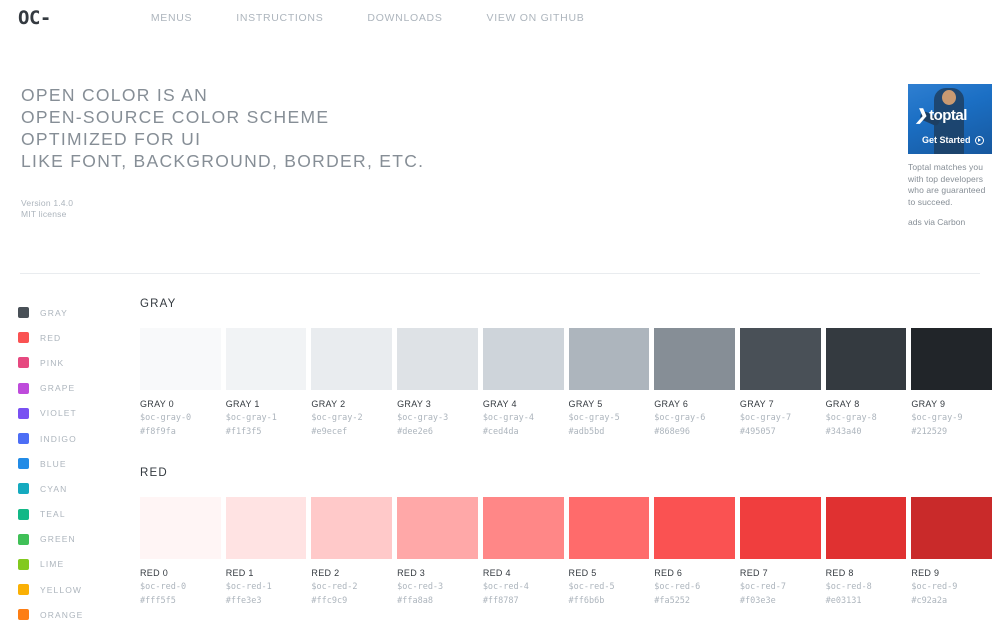  What do you see at coordinates (505, 587) in the screenshot?
I see `swatch-variable: $oc-red-4` at bounding box center [505, 587].